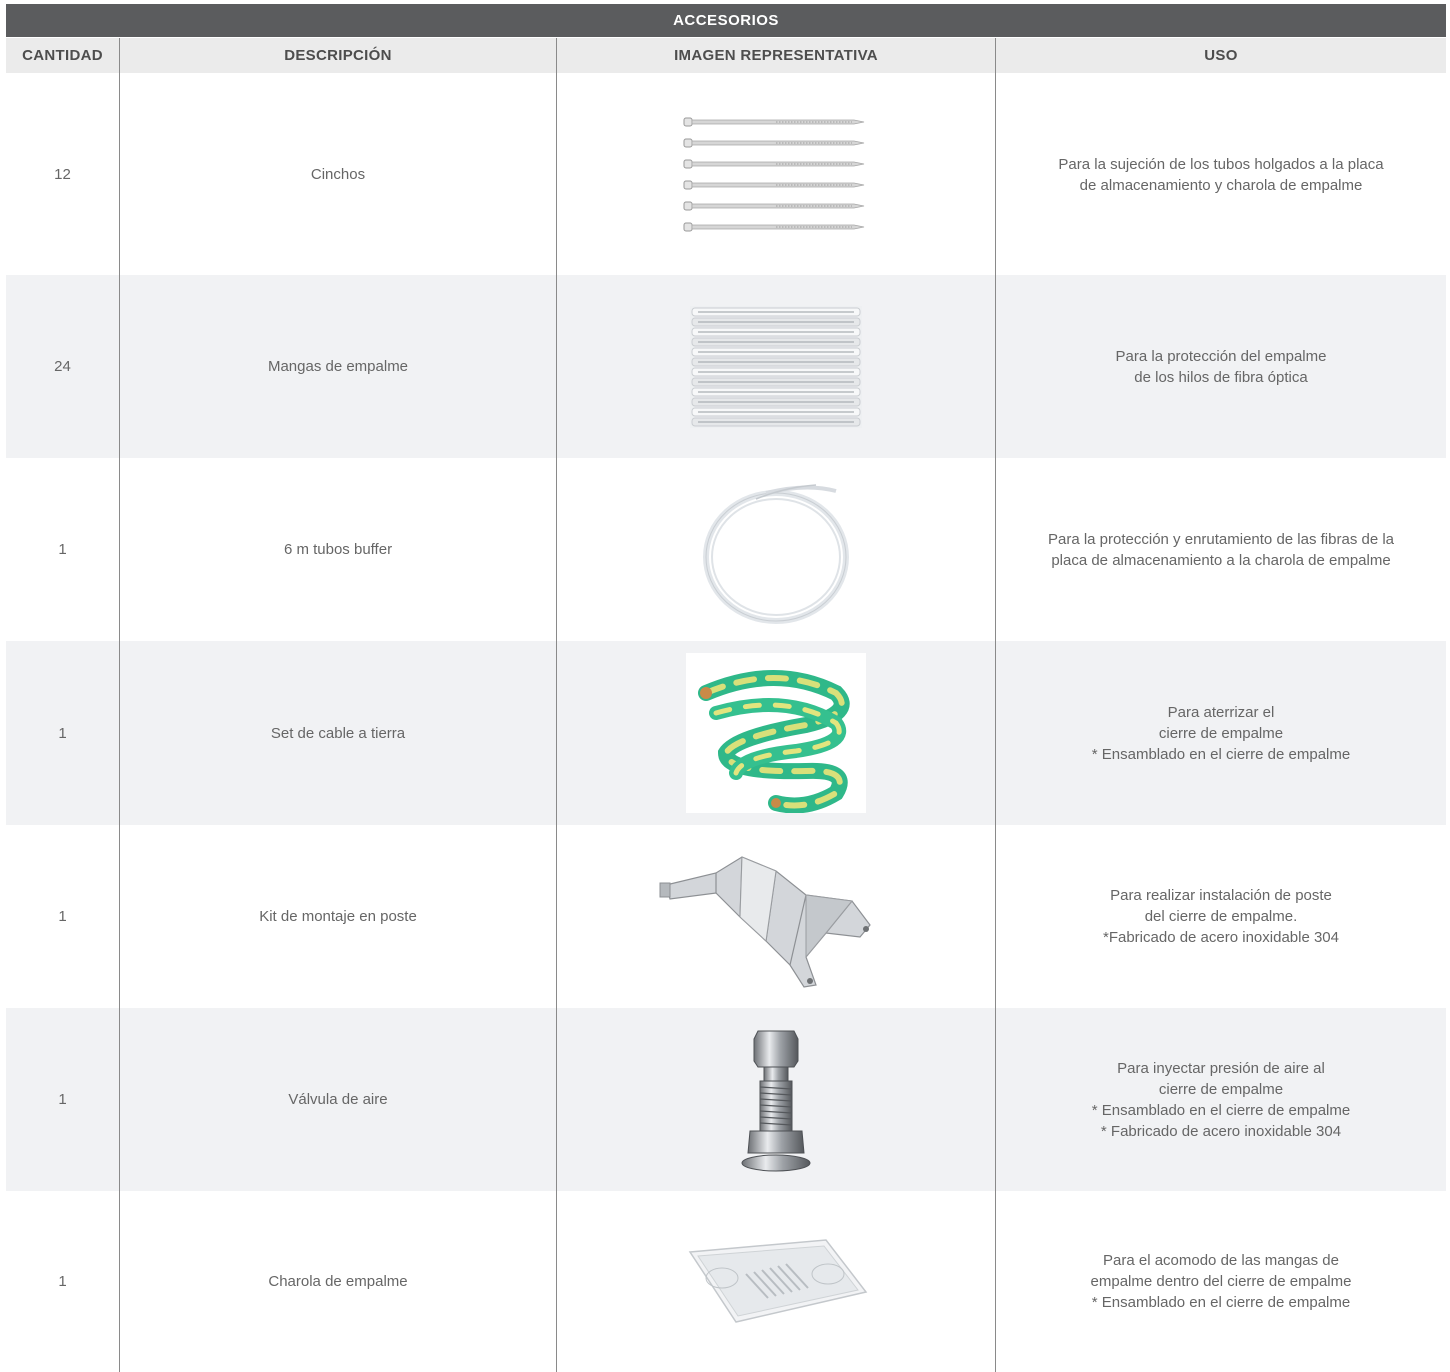 This screenshot has width=1450, height=1372. Describe the element at coordinates (776, 1281) in the screenshot. I see `splice-tray-icon` at that location.